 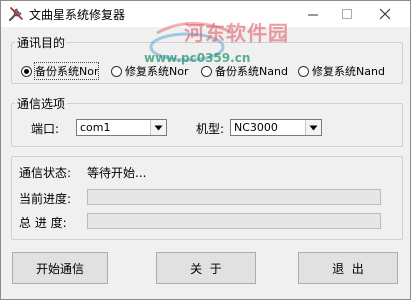 What do you see at coordinates (45, 199) in the screenshot?
I see `current-progress-label: 当前进度:` at bounding box center [45, 199].